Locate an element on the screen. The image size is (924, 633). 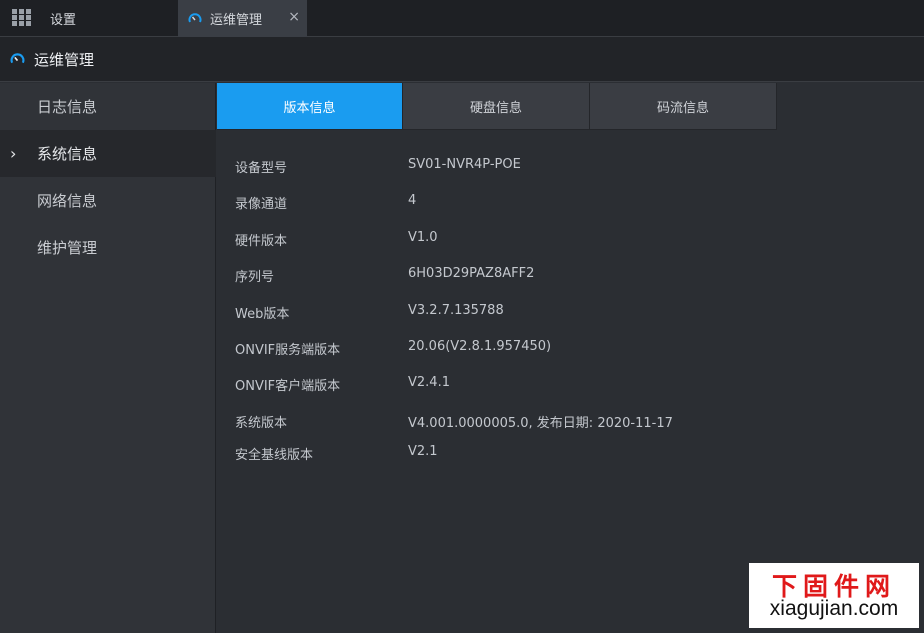
info-label: 设备型号 is located at coordinates (261, 168).